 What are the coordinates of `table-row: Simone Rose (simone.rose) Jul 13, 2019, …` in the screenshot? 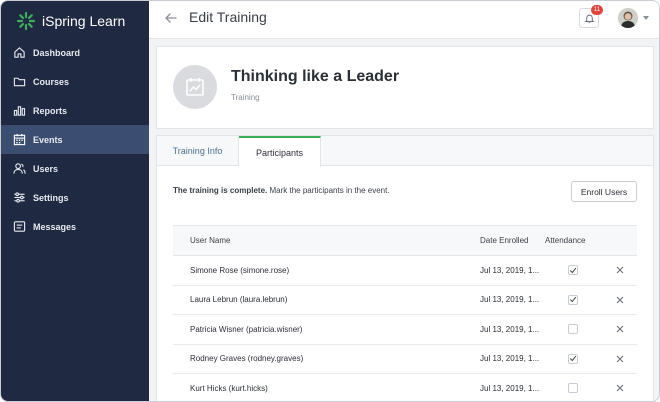 It's located at (405, 271).